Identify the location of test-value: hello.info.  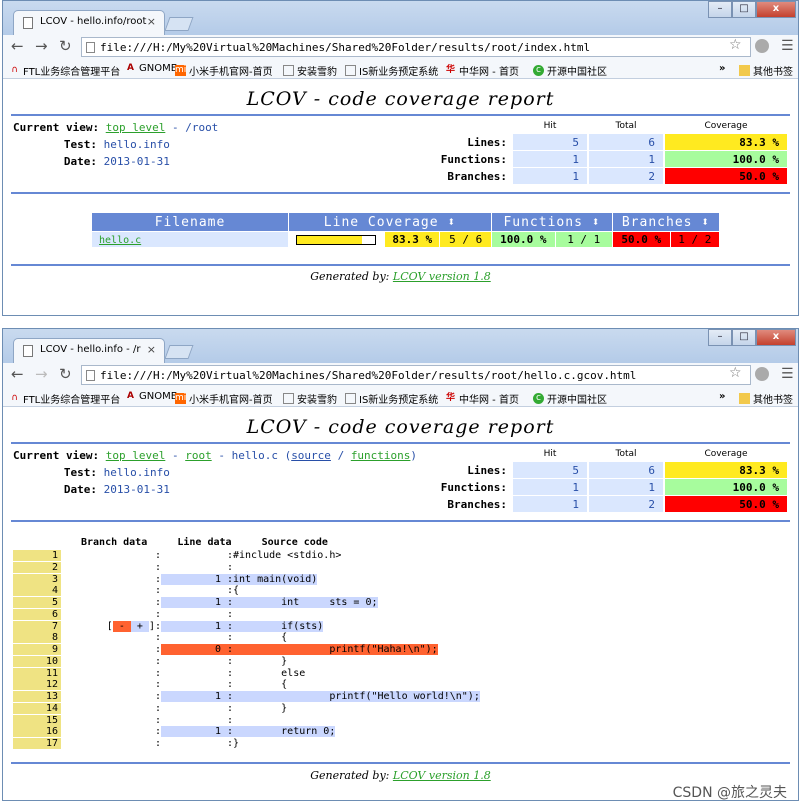
(136, 144).